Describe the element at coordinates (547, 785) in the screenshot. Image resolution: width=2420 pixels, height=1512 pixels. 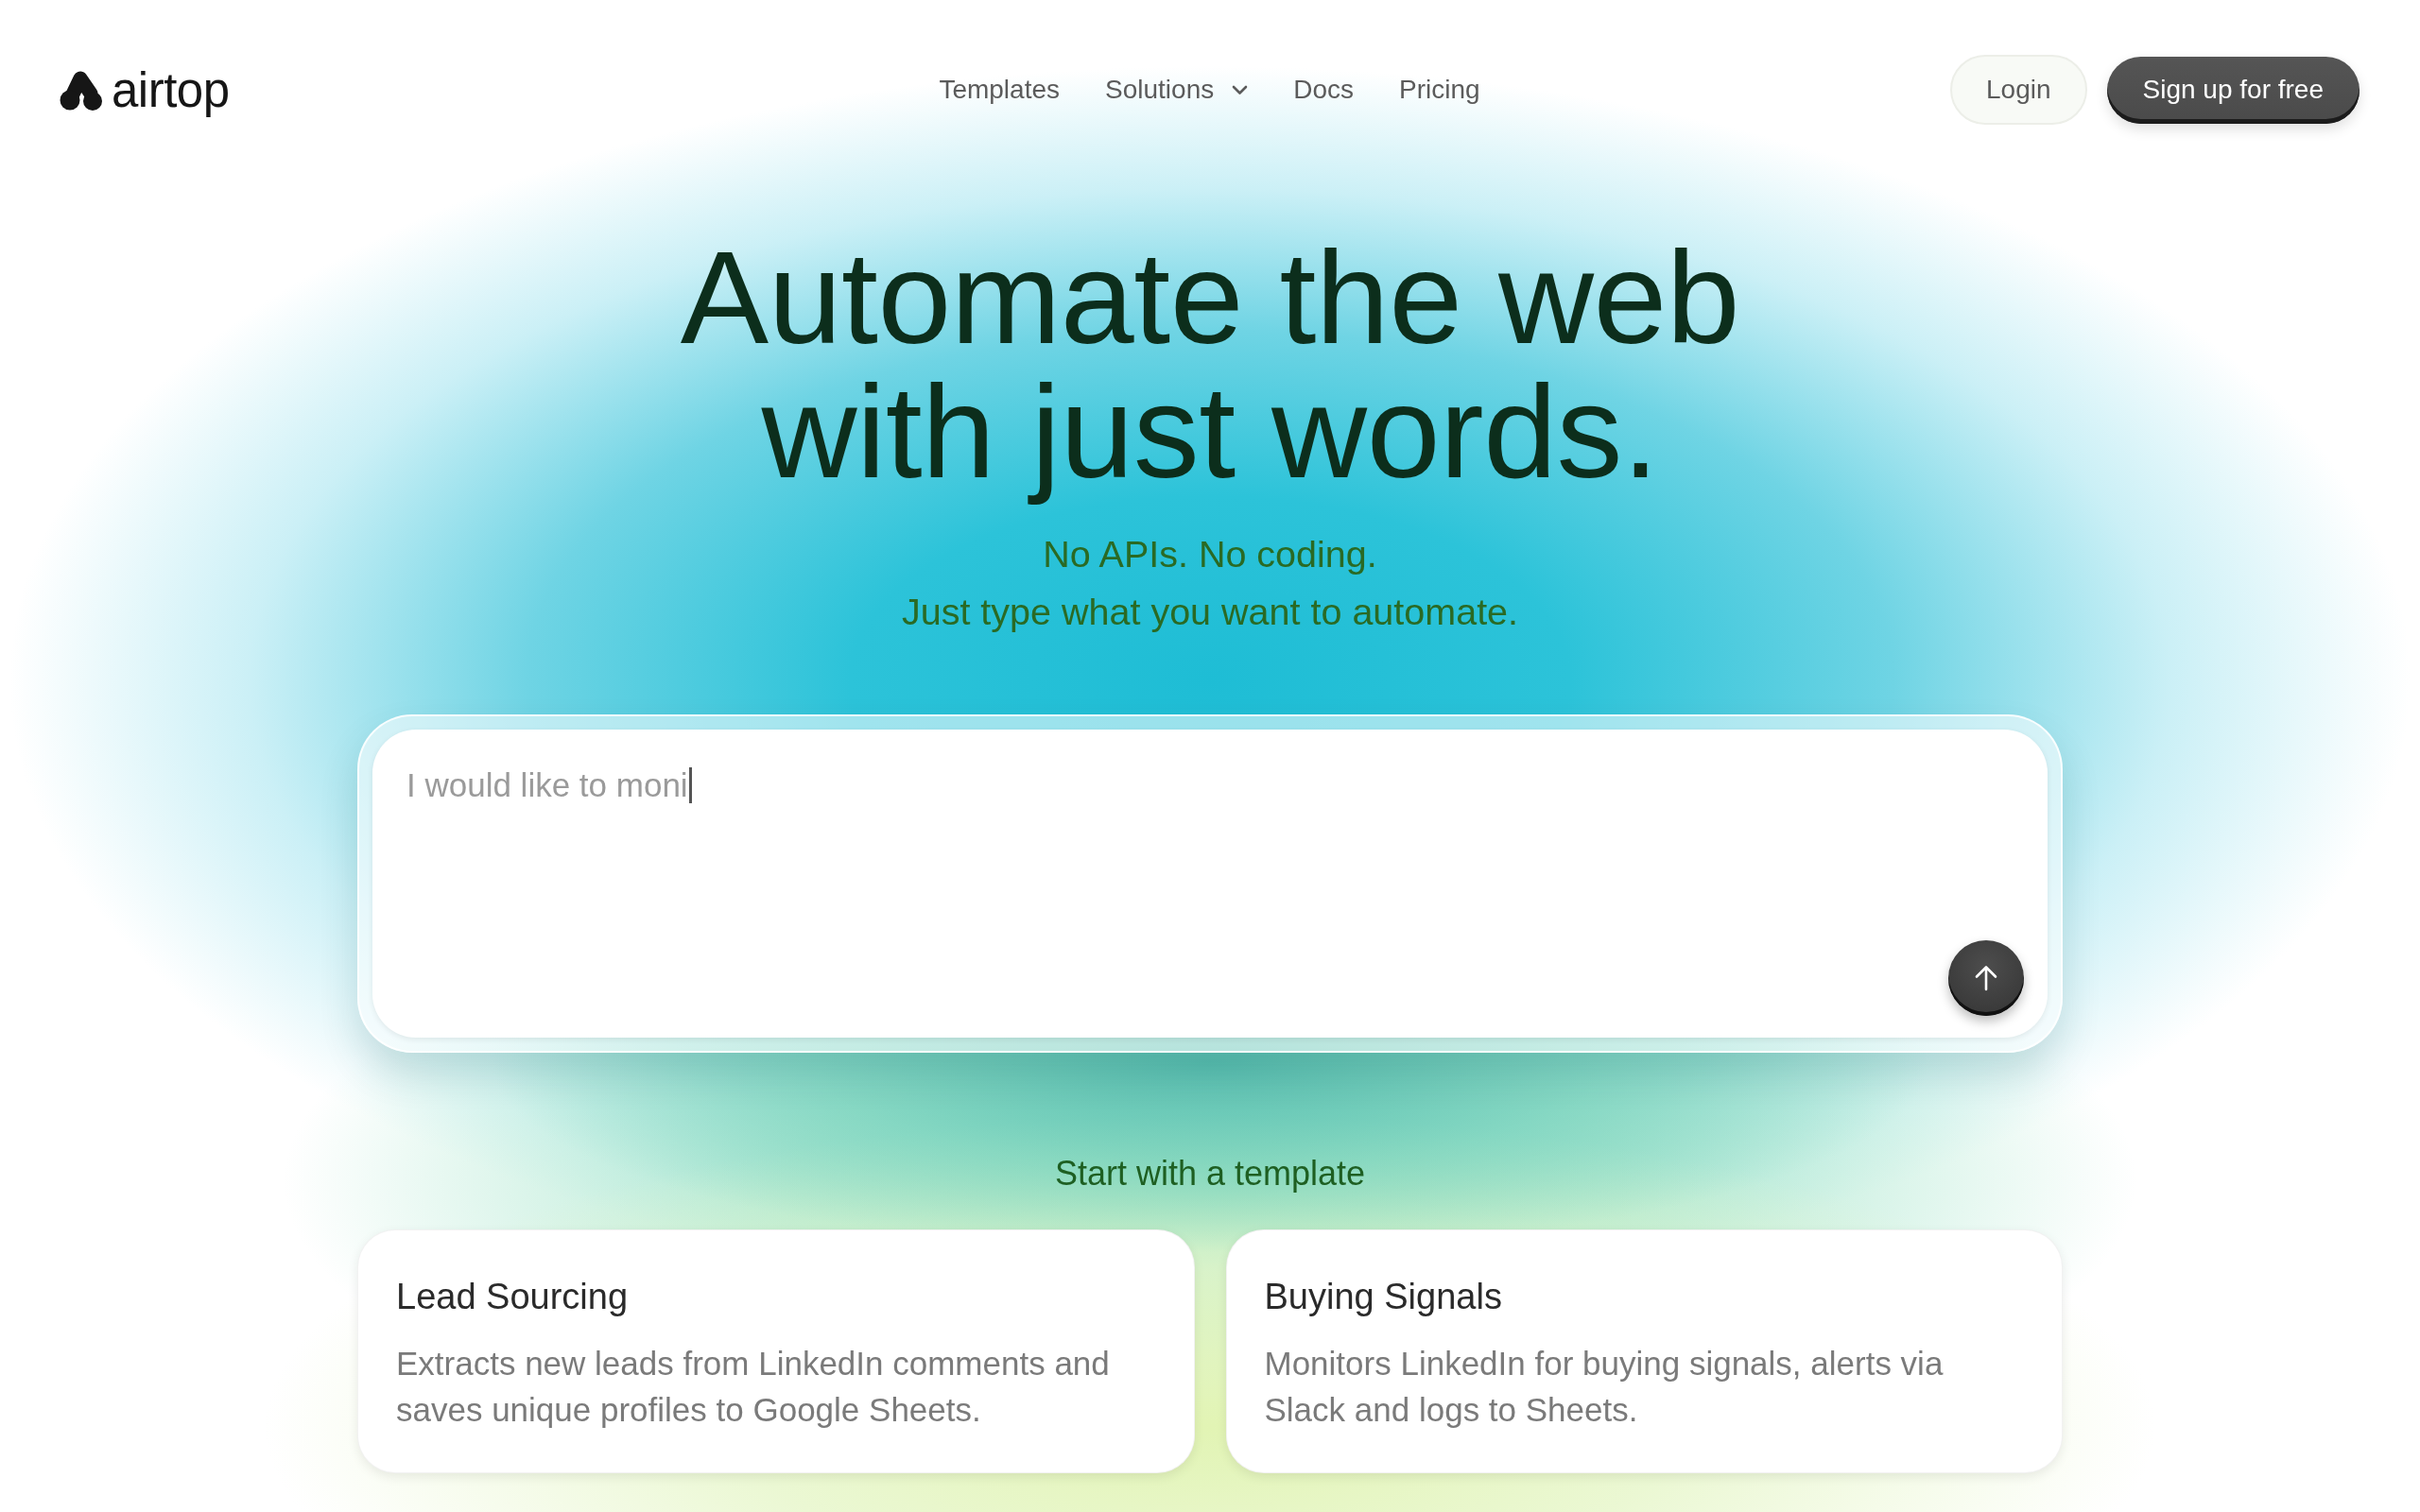
I see `prompt-placeholder: I would like to moni` at that location.